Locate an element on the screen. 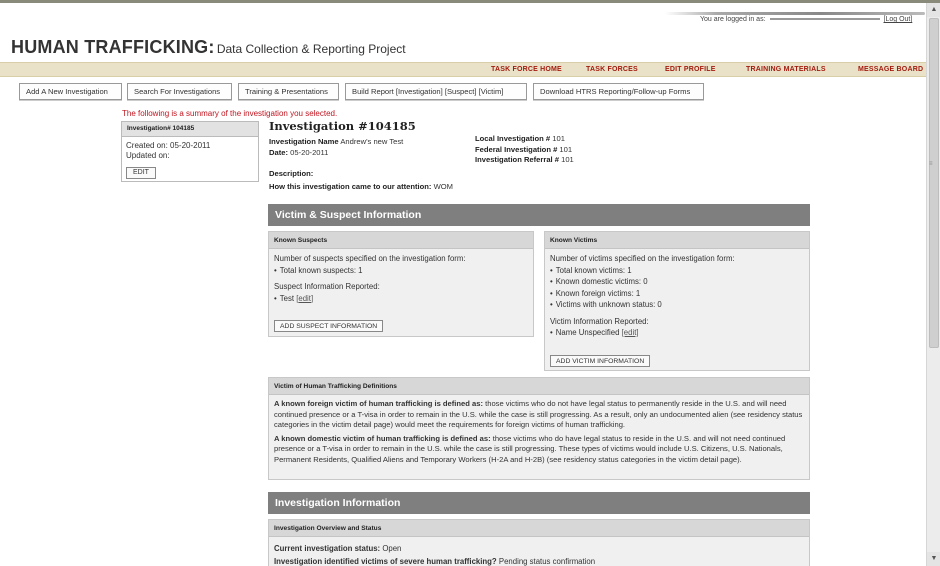  add-suspect-button: ADD SUSPECT INFORMATION is located at coordinates (329, 326).